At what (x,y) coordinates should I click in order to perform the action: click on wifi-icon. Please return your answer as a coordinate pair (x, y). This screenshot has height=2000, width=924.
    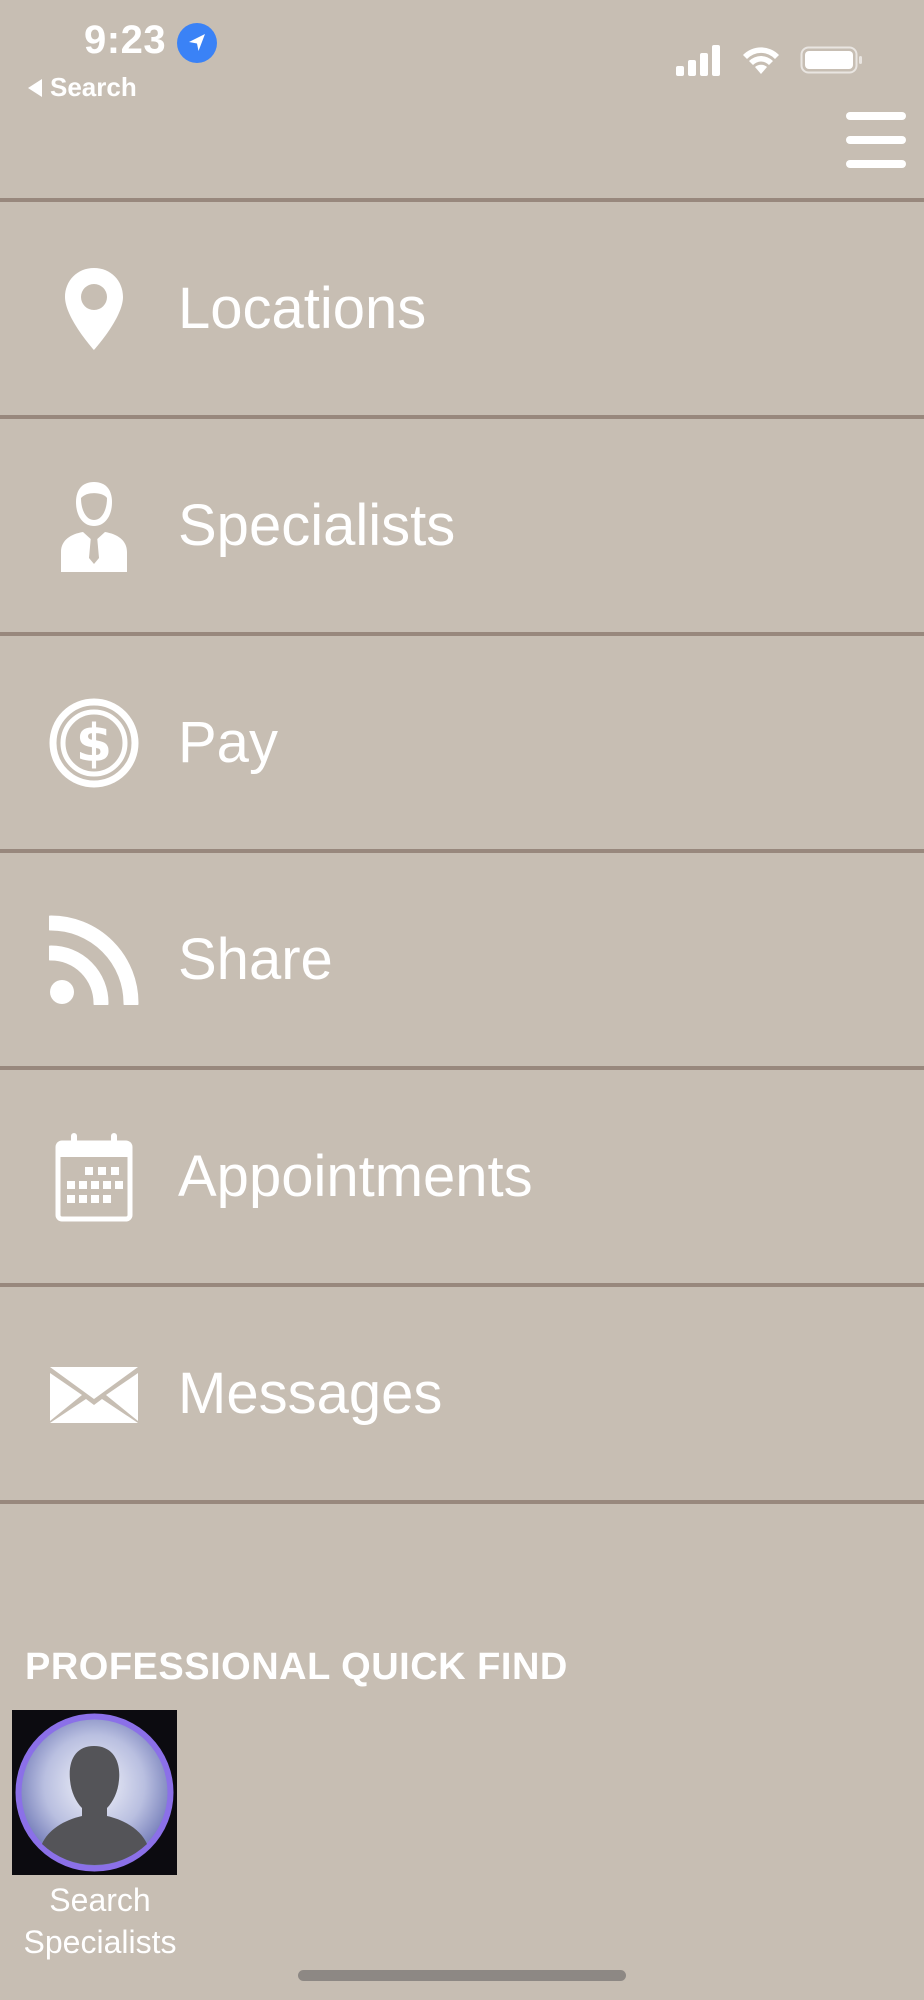
    Looking at the image, I should click on (761, 60).